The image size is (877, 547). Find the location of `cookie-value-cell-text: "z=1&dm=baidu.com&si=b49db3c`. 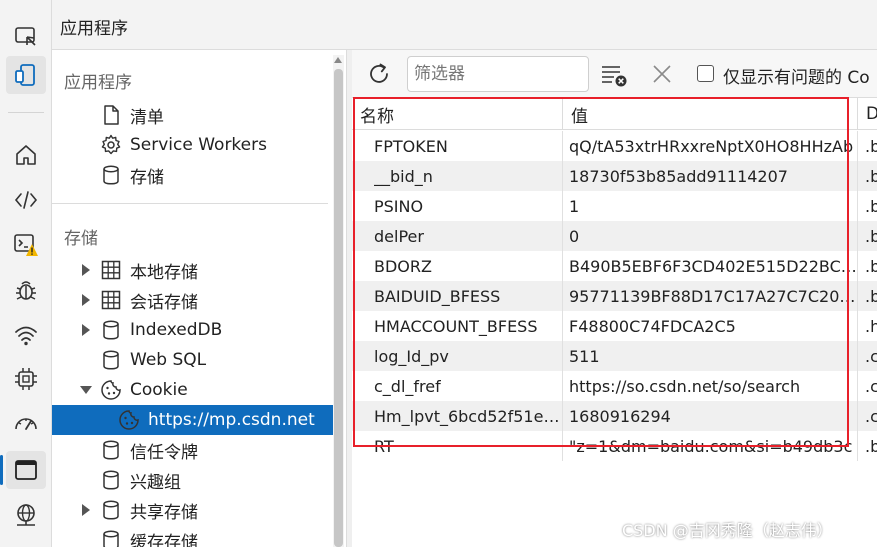

cookie-value-cell-text: "z=1&dm=baidu.com&si=b49db3c is located at coordinates (711, 446).